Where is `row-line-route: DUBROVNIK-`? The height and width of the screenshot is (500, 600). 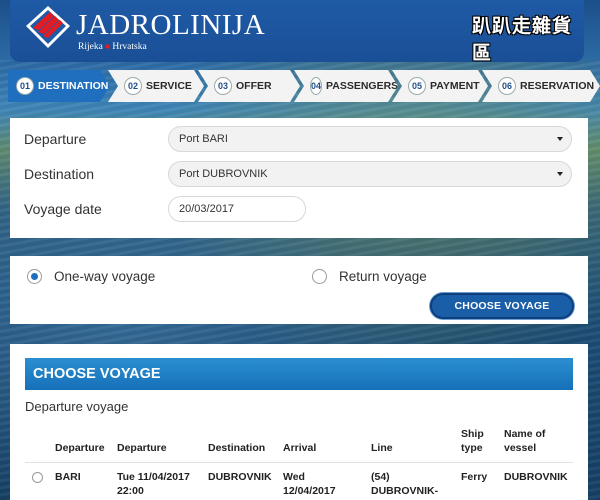 row-line-route: DUBROVNIK- is located at coordinates (405, 491).